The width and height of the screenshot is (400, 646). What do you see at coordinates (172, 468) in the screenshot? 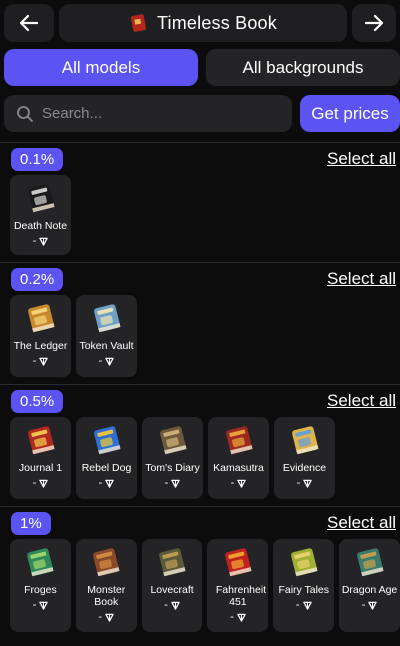
I see `model-name: Tom's Diary` at bounding box center [172, 468].